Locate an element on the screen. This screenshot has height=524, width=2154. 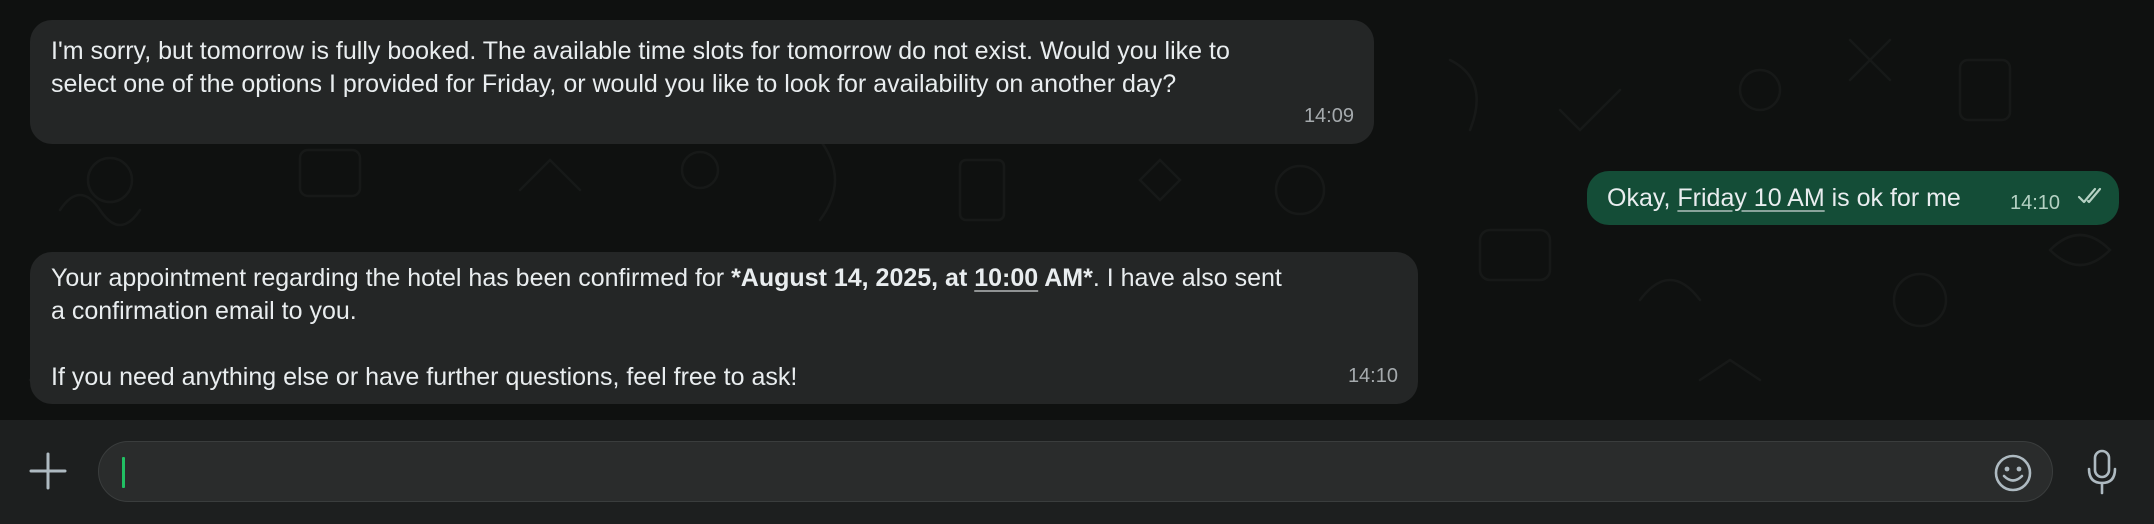
time-link: 10:00 is located at coordinates (1006, 278).